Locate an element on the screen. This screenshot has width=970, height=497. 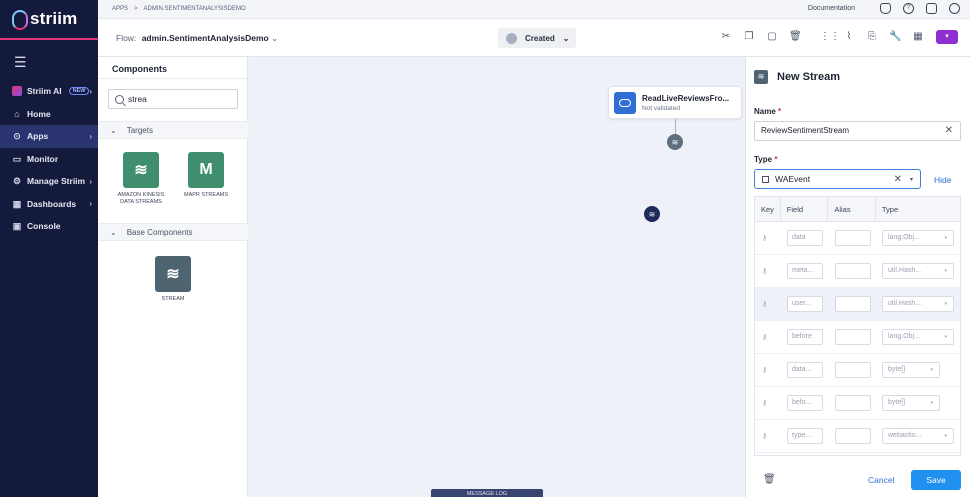
cut-icon: ✂ is located at coordinates (726, 37).